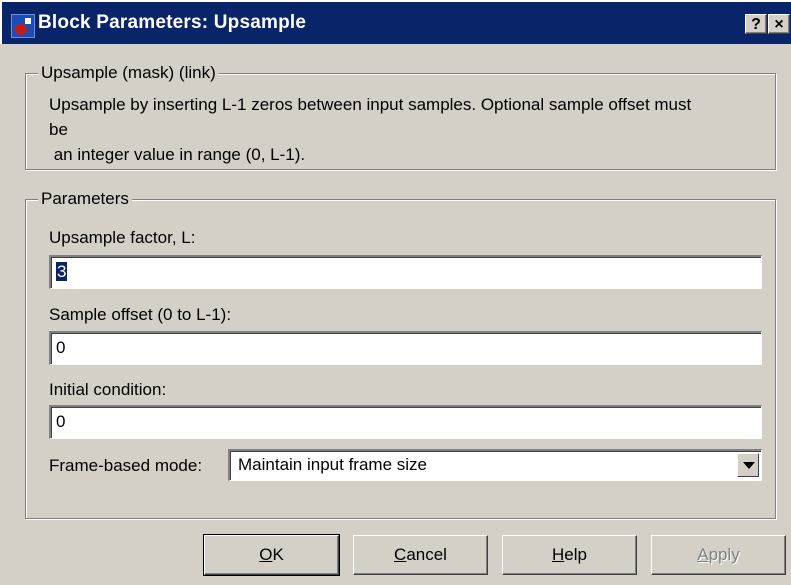 The height and width of the screenshot is (585, 791). I want to click on upsample-factor-label: Upsample factor, L:, so click(122, 237).